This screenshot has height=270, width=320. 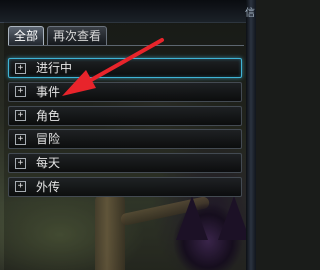 I want to click on tab-review: 再次查看, so click(x=77, y=36).